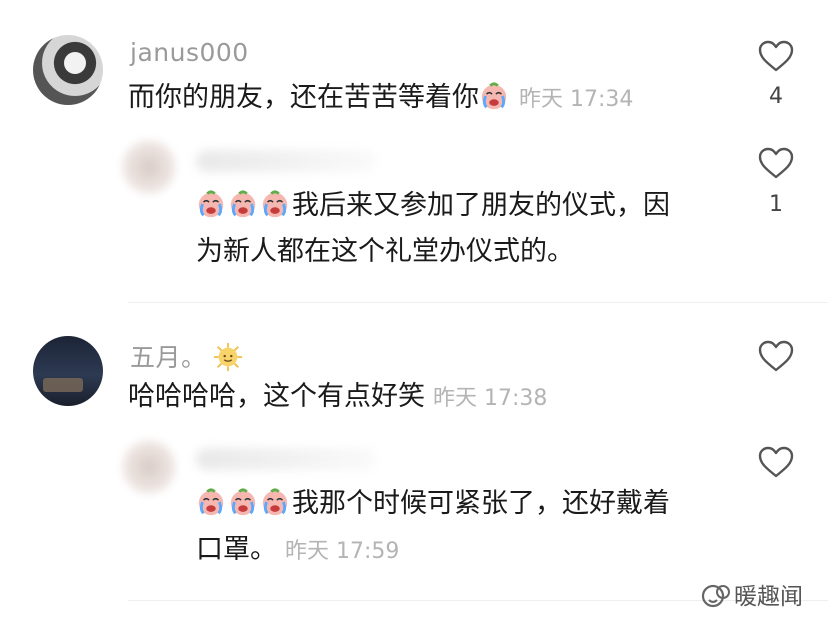  Describe the element at coordinates (276, 396) in the screenshot. I see `comment-body: 哈哈哈哈，这个有点好笑` at that location.